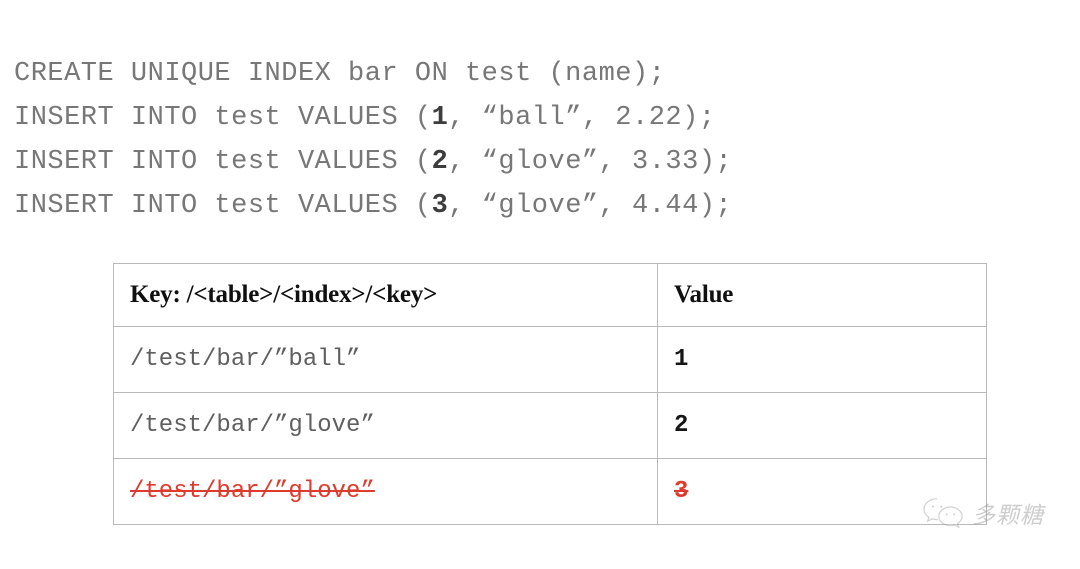  Describe the element at coordinates (590, 162) in the screenshot. I see `code-line-suffix: , “glove”, 3.33);` at that location.